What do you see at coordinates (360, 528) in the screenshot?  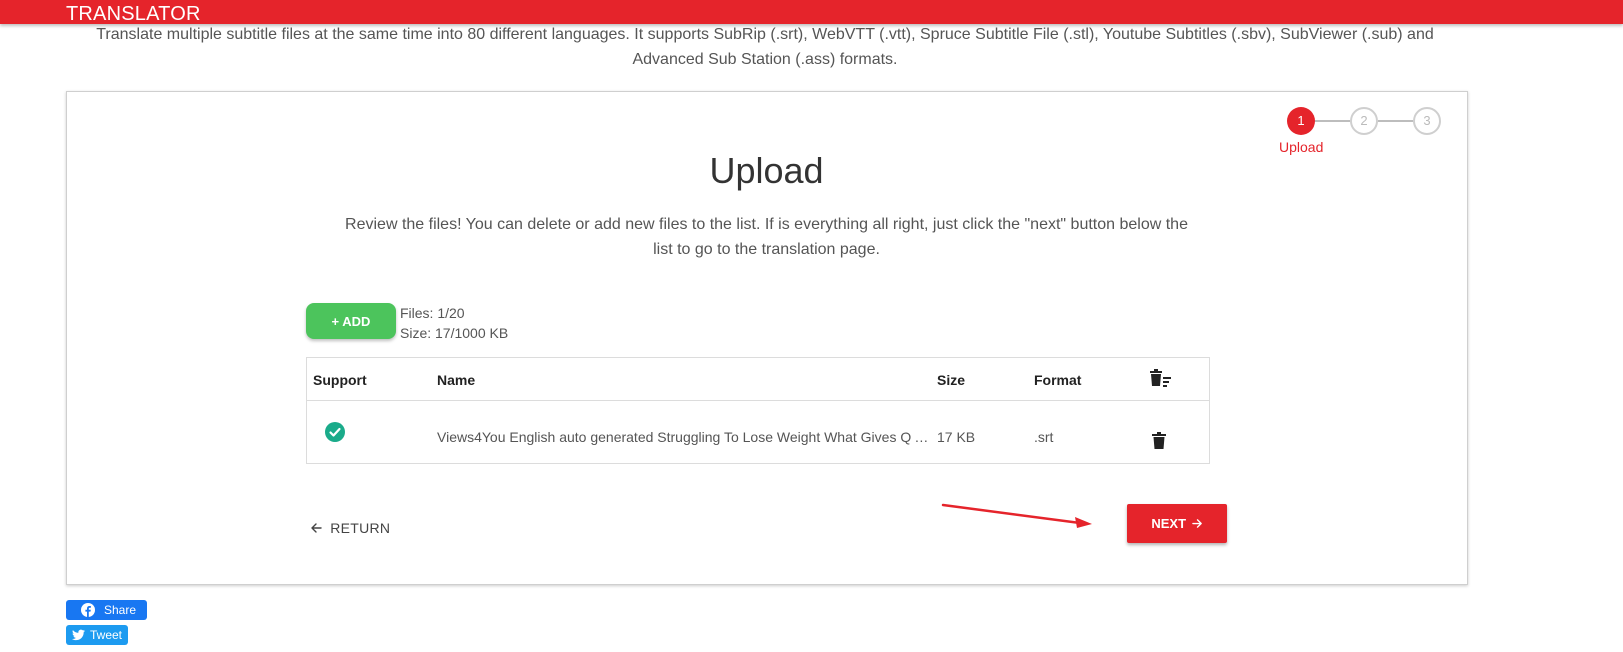 I see `return-label: RETURN` at bounding box center [360, 528].